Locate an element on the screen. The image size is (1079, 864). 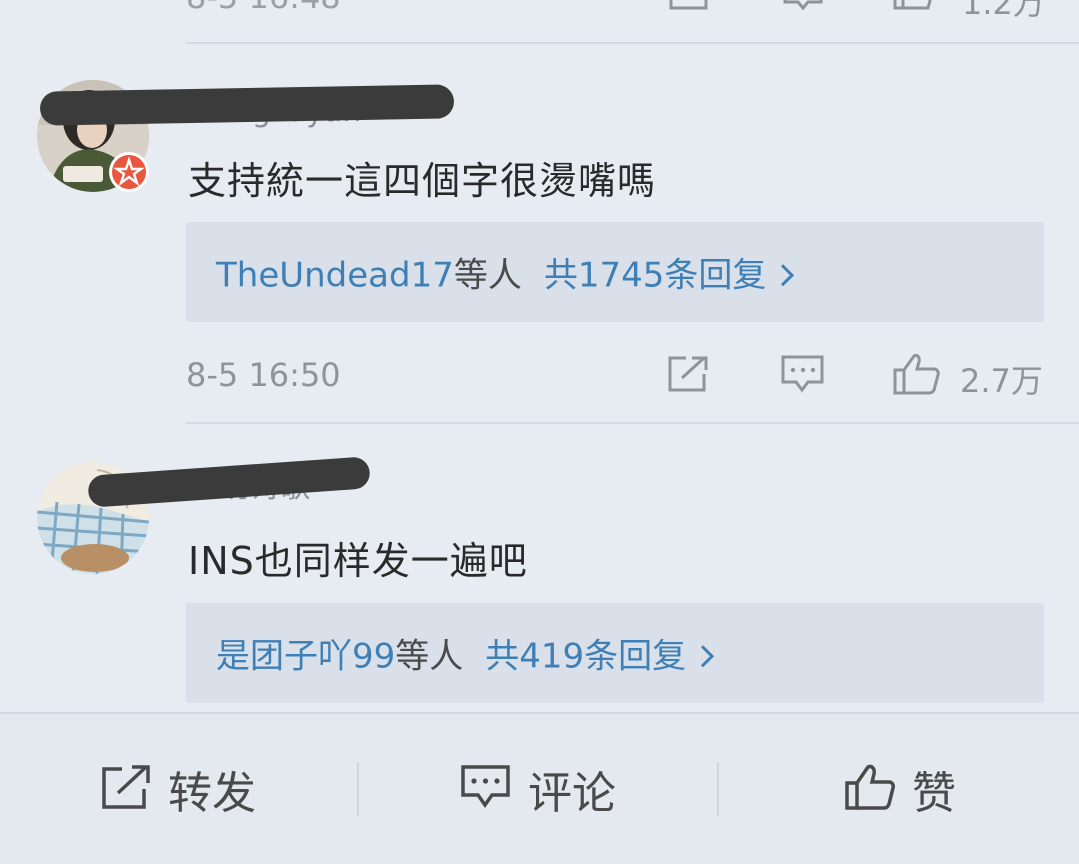
like-count: 1.2万 is located at coordinates (1003, 11).